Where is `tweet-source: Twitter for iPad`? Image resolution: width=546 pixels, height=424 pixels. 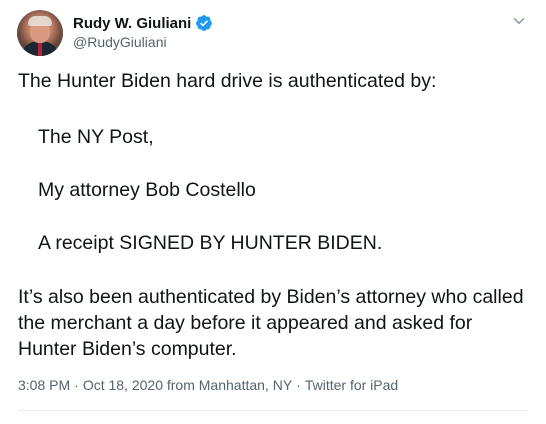
tweet-source: Twitter for iPad is located at coordinates (351, 385).